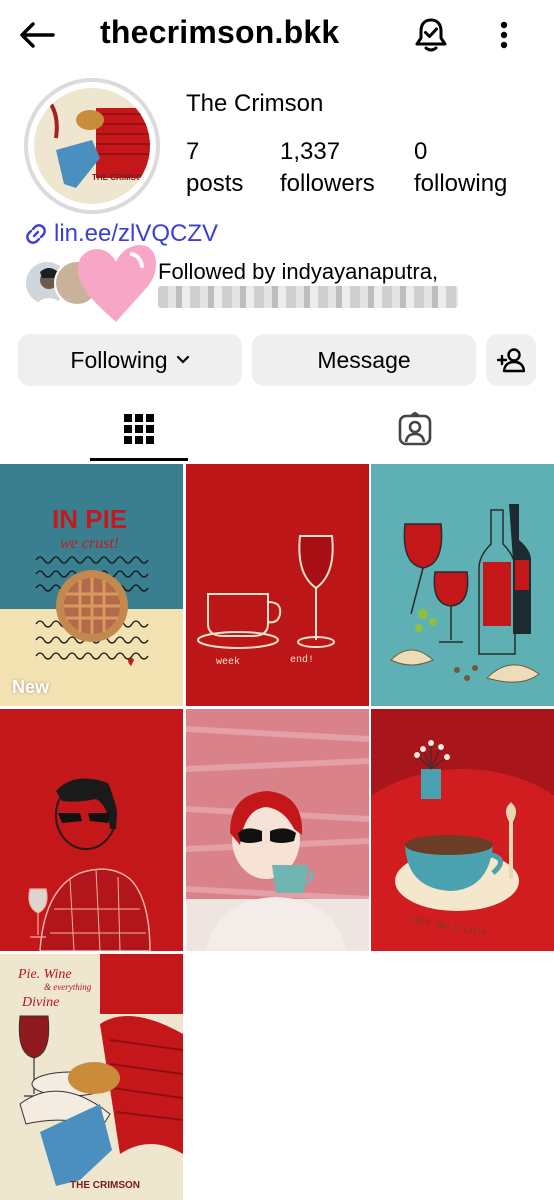  I want to click on arrow-left-icon, so click(37, 35).